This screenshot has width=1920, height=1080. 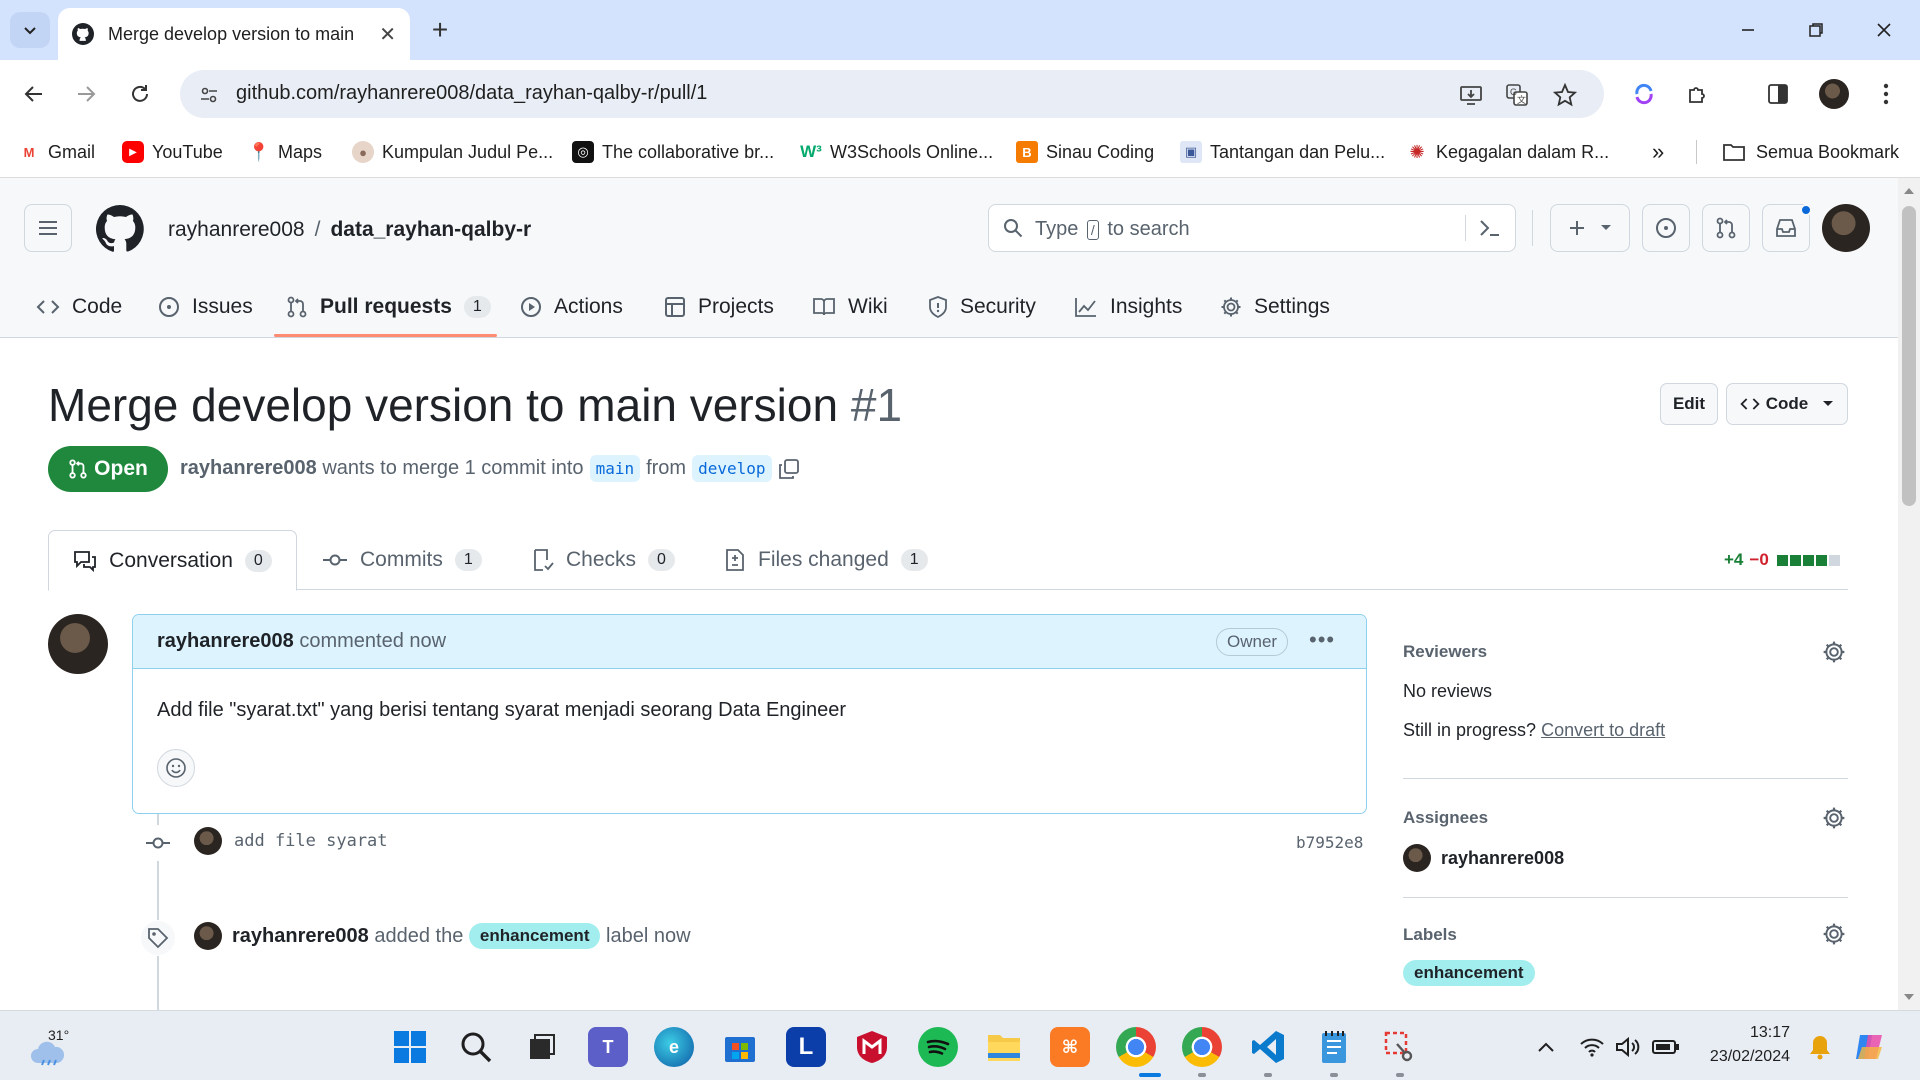 What do you see at coordinates (740, 1047) in the screenshot?
I see `microsoft-store-icon` at bounding box center [740, 1047].